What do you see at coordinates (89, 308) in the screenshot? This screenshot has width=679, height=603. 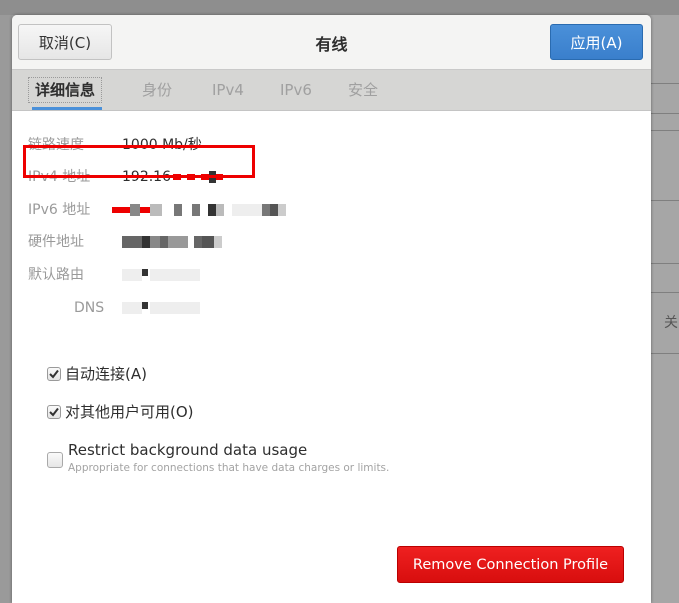 I see `dns-label: DNS` at bounding box center [89, 308].